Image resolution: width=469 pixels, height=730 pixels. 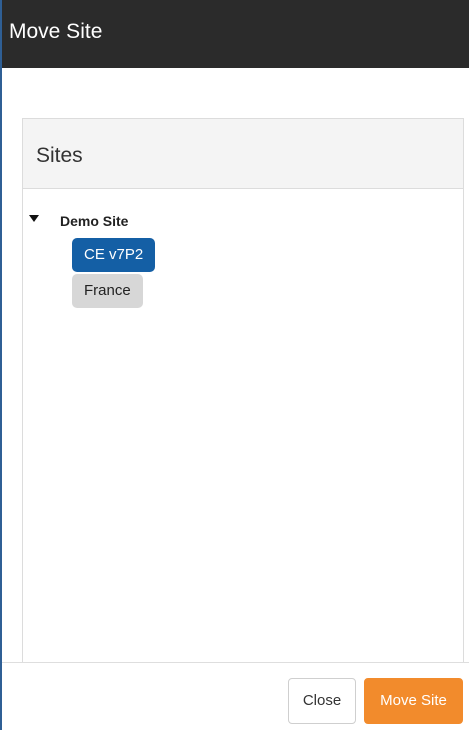 I want to click on dialog-title: Move Site, so click(x=56, y=31).